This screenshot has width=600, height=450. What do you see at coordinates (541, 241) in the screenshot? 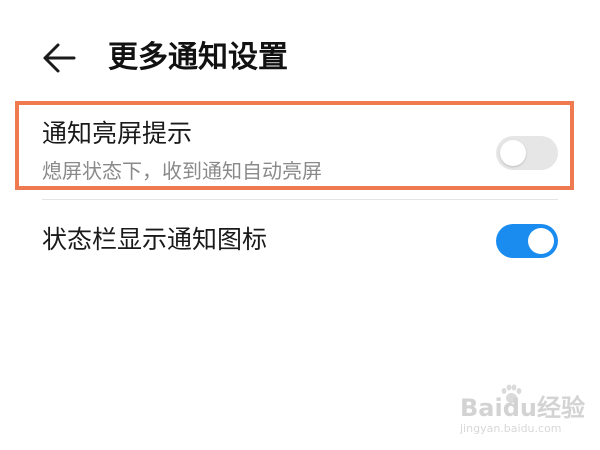
I see `toggle-knob` at bounding box center [541, 241].